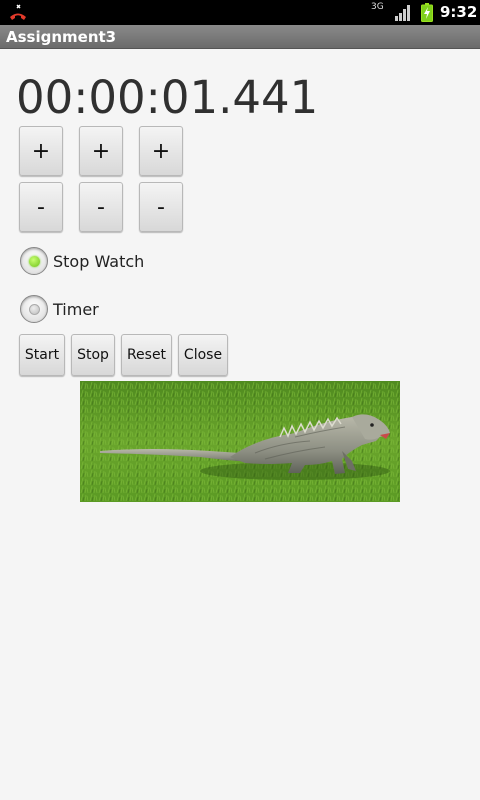  I want to click on decrement-minutes-button: -, so click(101, 207).